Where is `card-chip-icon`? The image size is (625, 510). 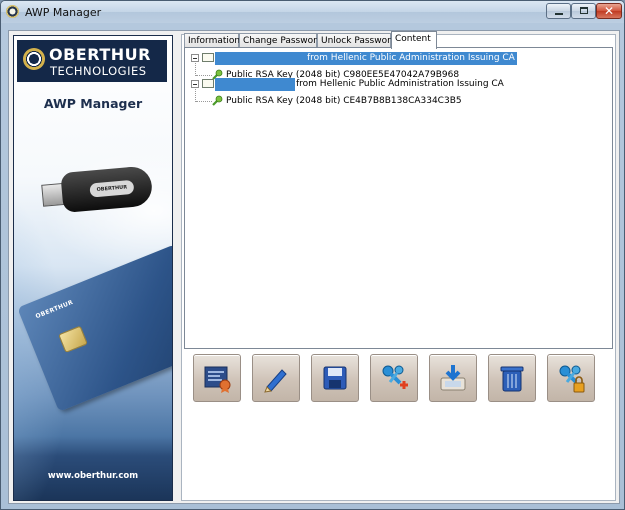
card-chip-icon is located at coordinates (73, 339).